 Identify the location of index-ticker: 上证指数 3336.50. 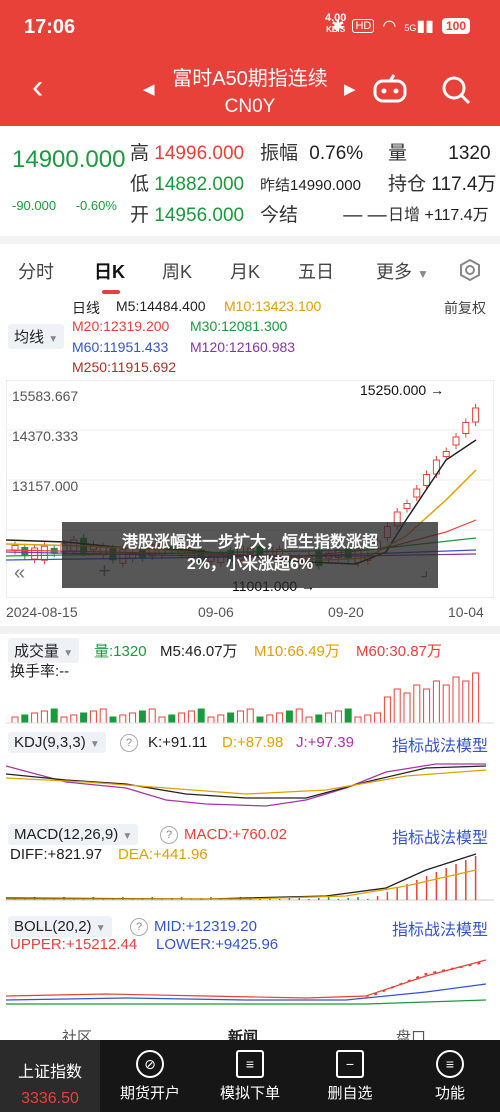
(50, 1076).